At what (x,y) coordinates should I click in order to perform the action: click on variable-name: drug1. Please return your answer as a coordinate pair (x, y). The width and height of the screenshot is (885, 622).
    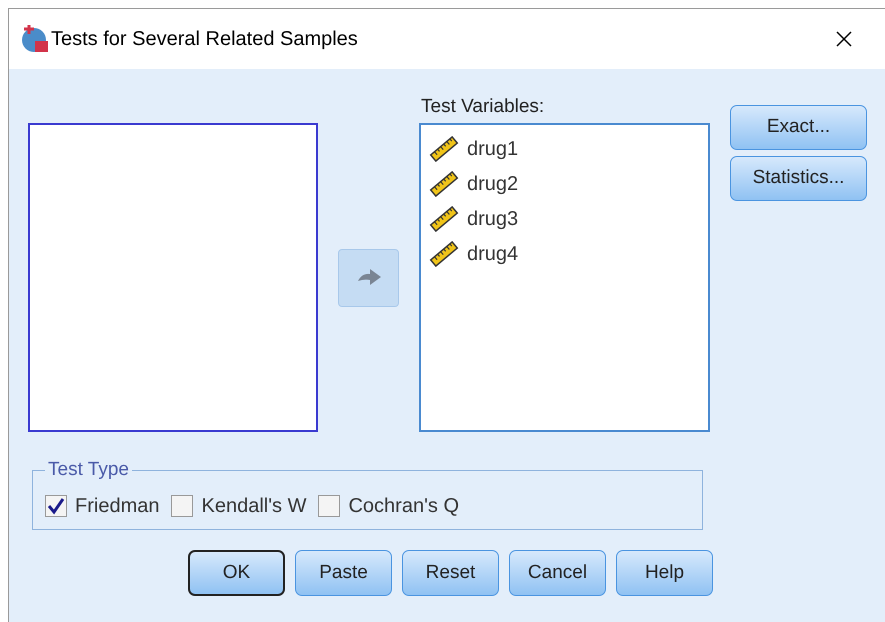
    Looking at the image, I should click on (492, 149).